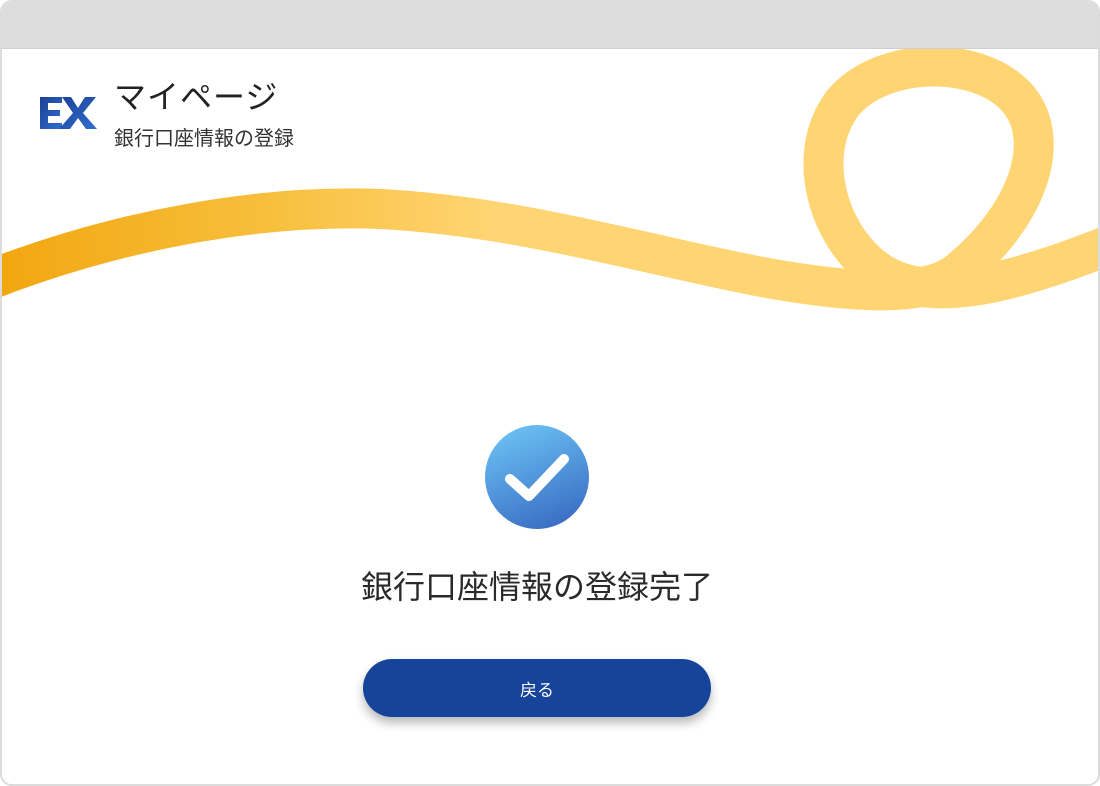  Describe the element at coordinates (537, 688) in the screenshot. I see `back-button: 戻る` at that location.